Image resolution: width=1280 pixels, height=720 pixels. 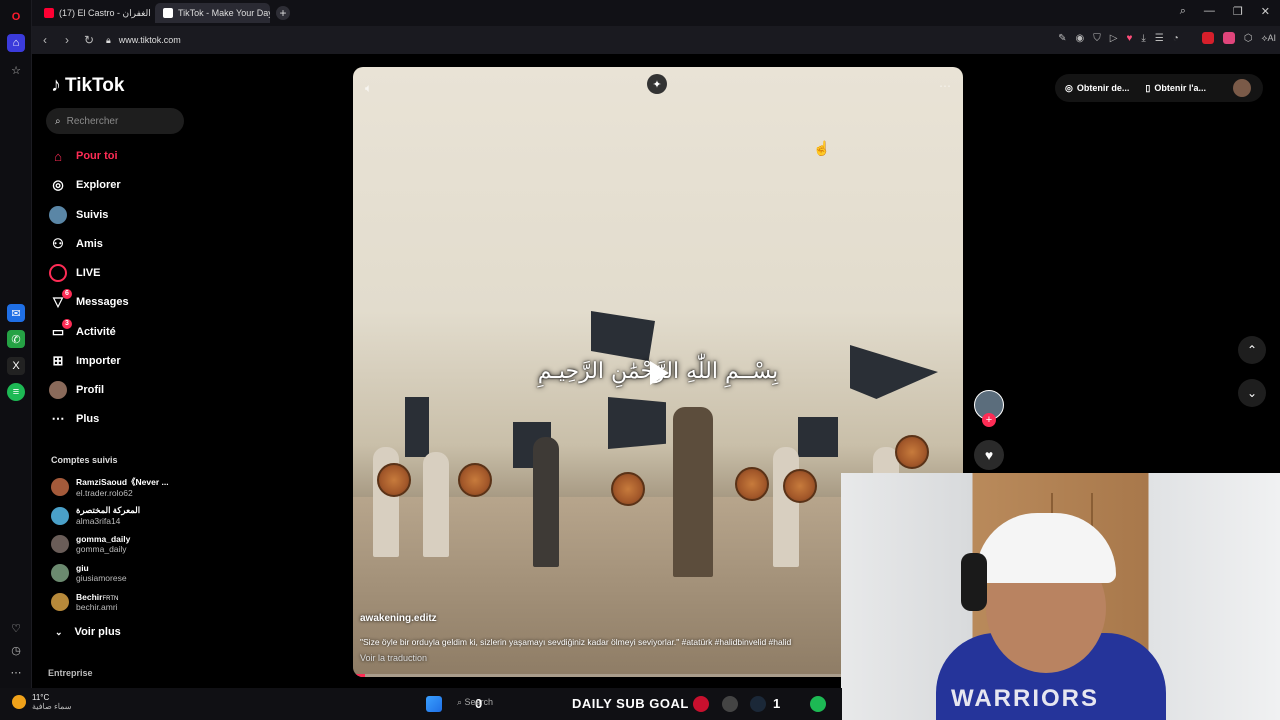 What do you see at coordinates (126, 597) in the screenshot?
I see `account-name: BechirFRTN` at bounding box center [126, 597].